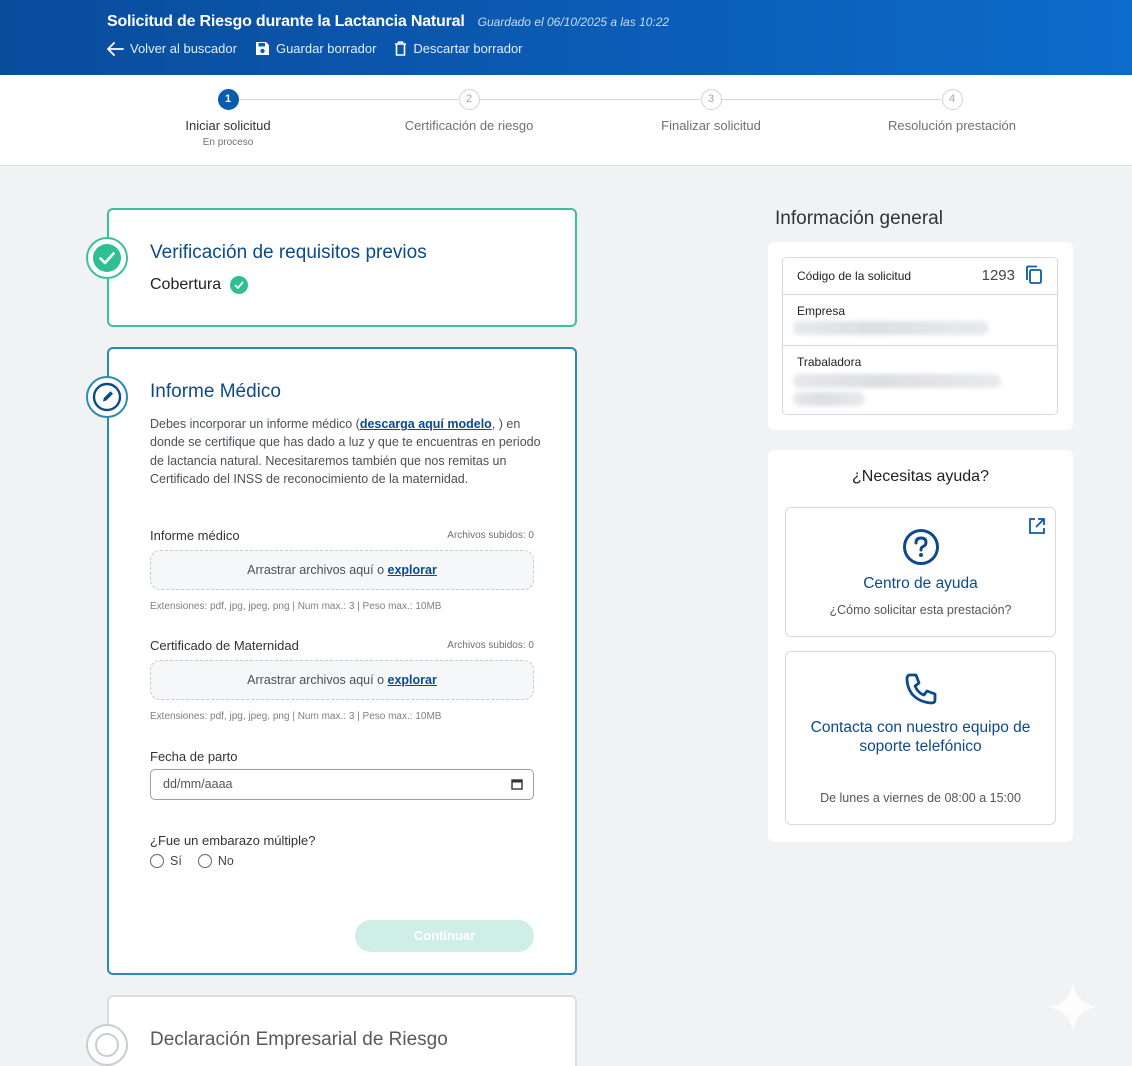 The width and height of the screenshot is (1132, 1066). What do you see at coordinates (342, 784) in the screenshot?
I see `birth-date-input: dd/mm/aaaa` at bounding box center [342, 784].